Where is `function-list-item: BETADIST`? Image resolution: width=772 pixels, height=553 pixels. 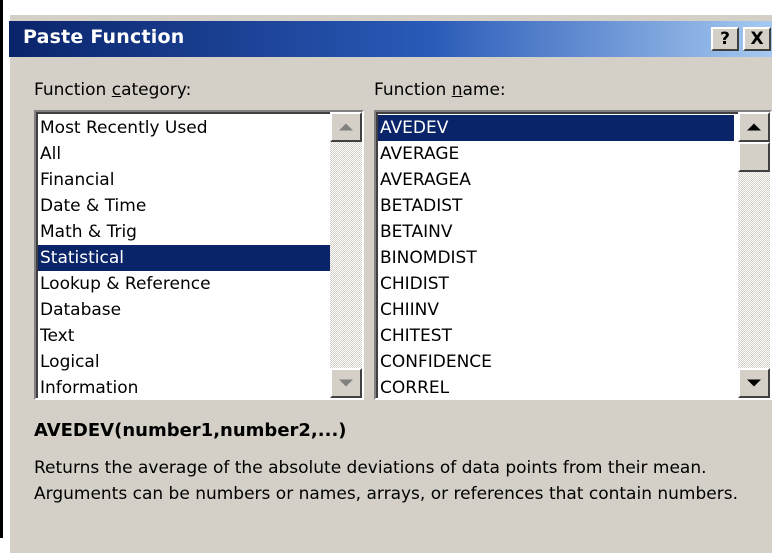
function-list-item: BETADIST is located at coordinates (556, 206).